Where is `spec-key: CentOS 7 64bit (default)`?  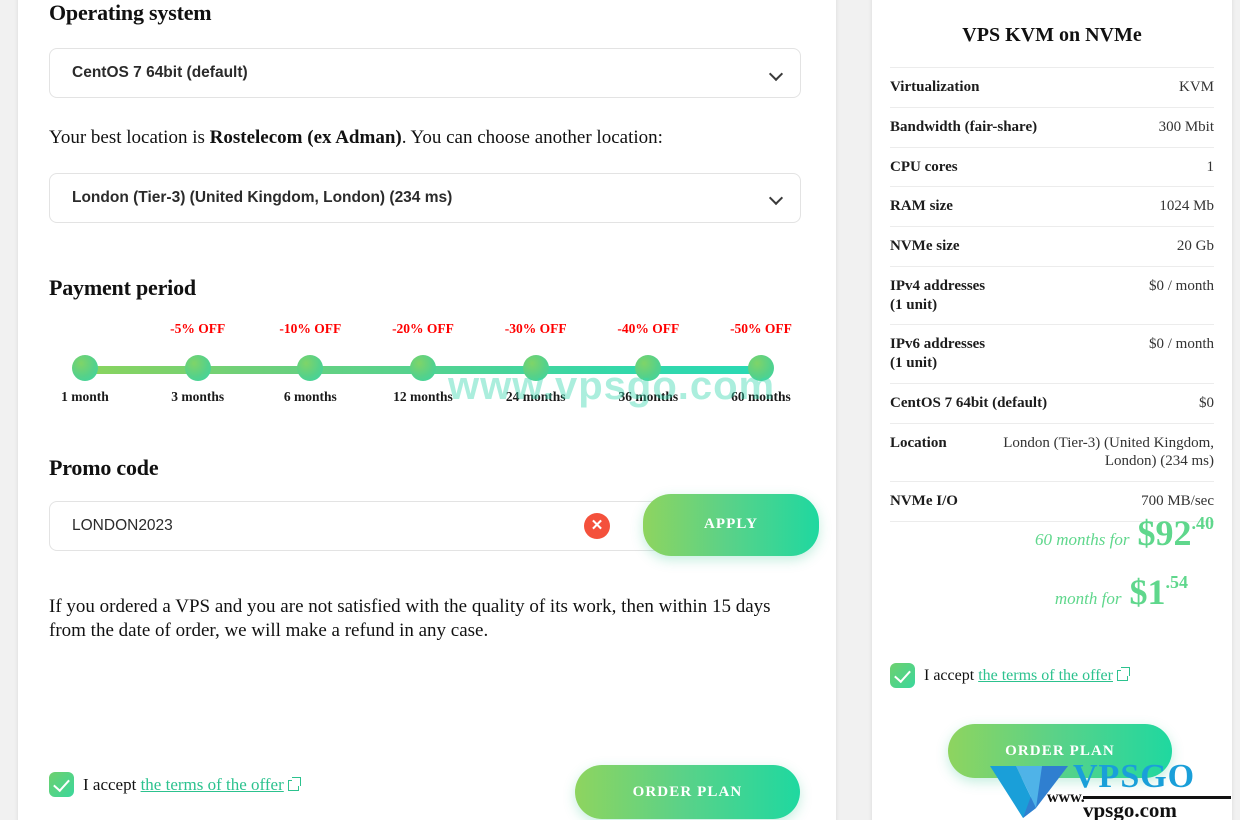
spec-key: CentOS 7 64bit (default) is located at coordinates (969, 402).